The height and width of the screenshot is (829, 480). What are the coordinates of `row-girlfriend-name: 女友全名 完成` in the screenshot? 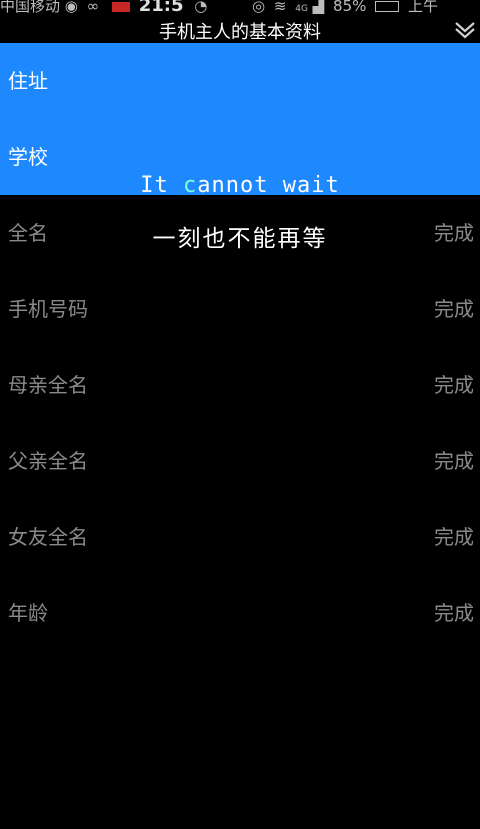 It's located at (240, 537).